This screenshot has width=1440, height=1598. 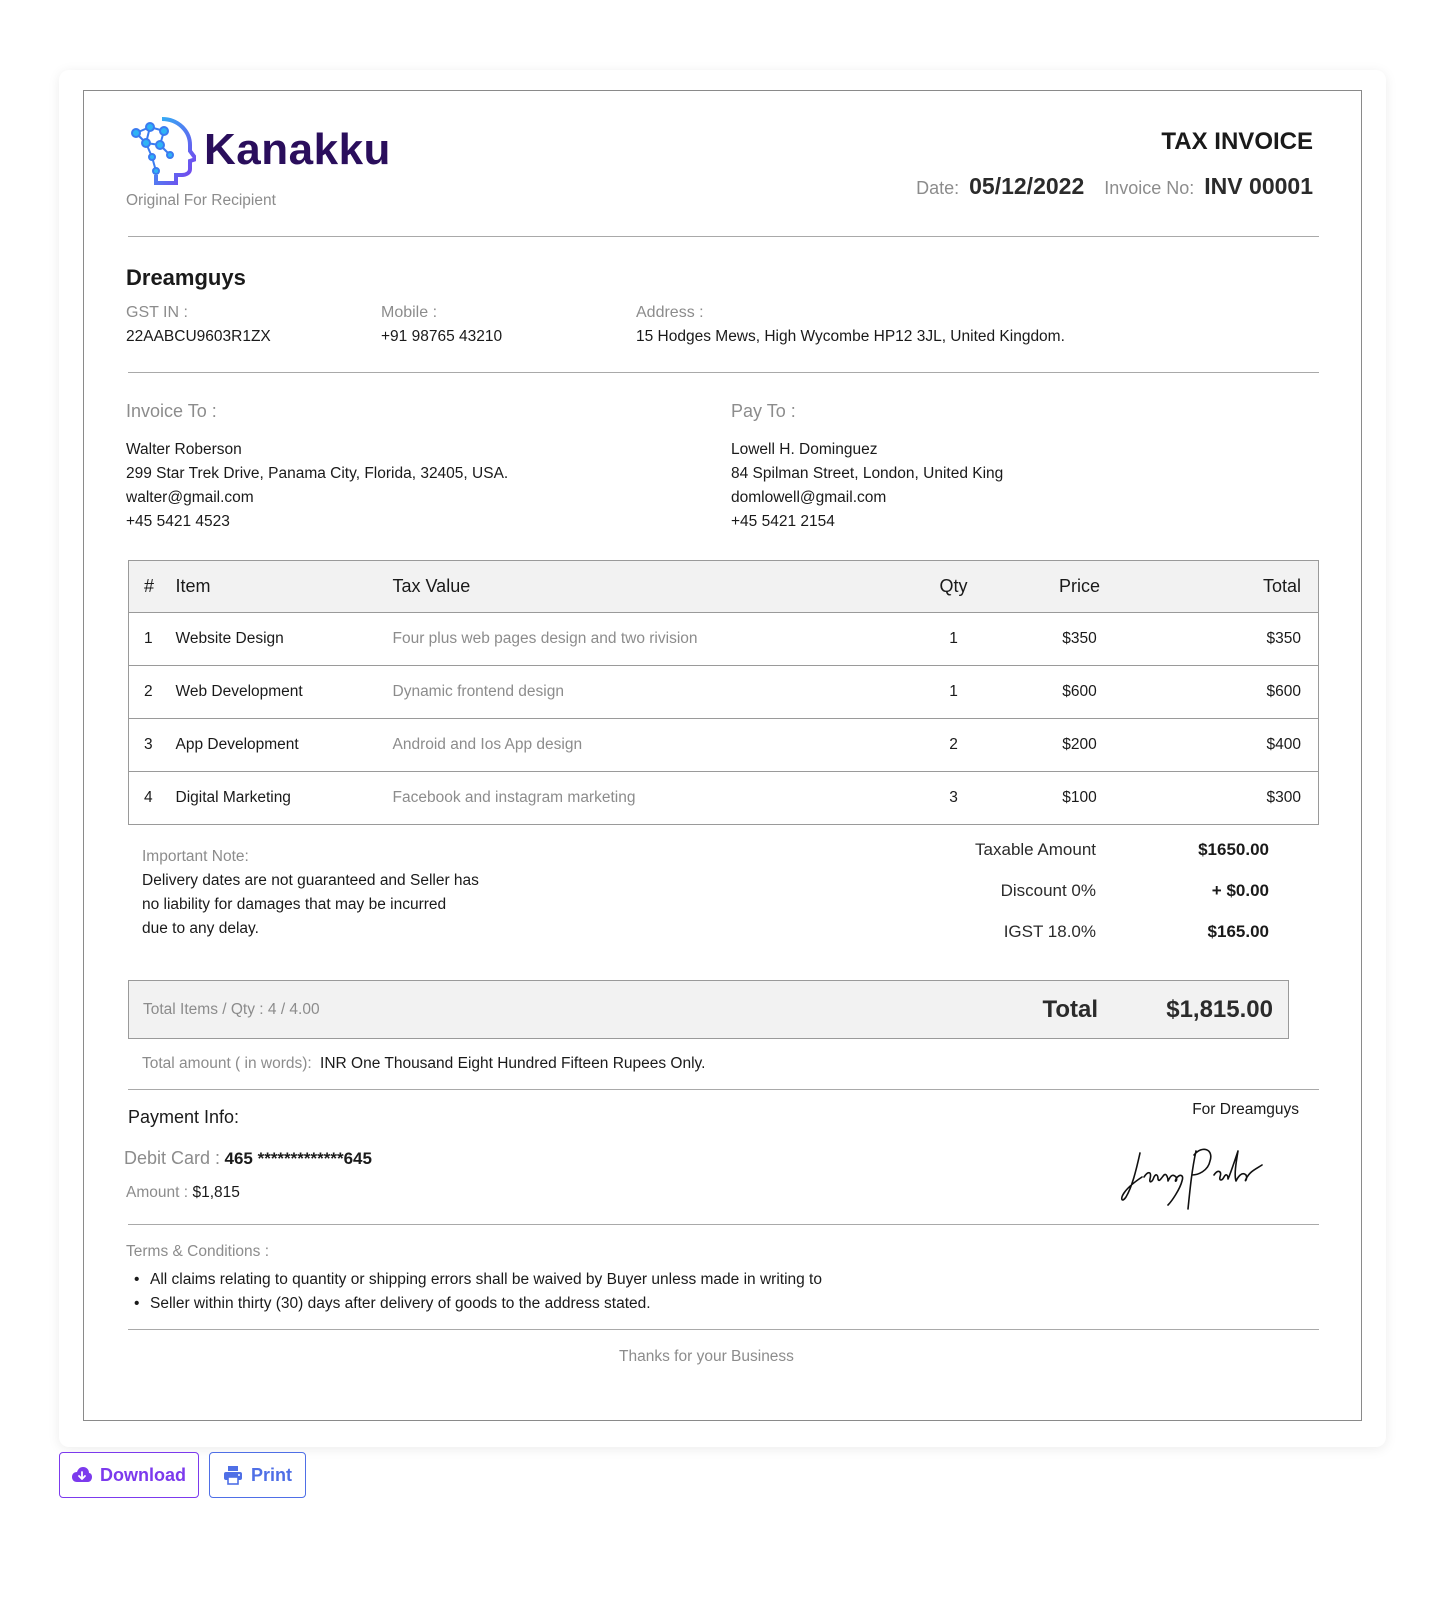 I want to click on payment-info-title: Payment Info:, so click(x=184, y=1117).